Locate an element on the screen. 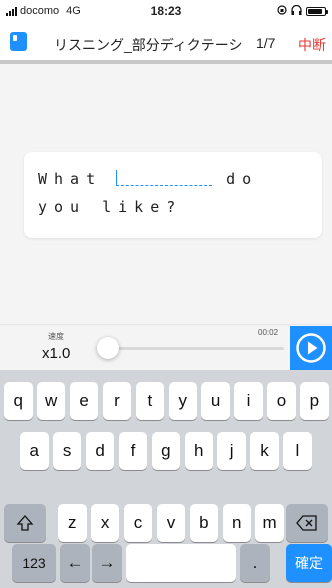  cursor-left-key: ← is located at coordinates (75, 563).